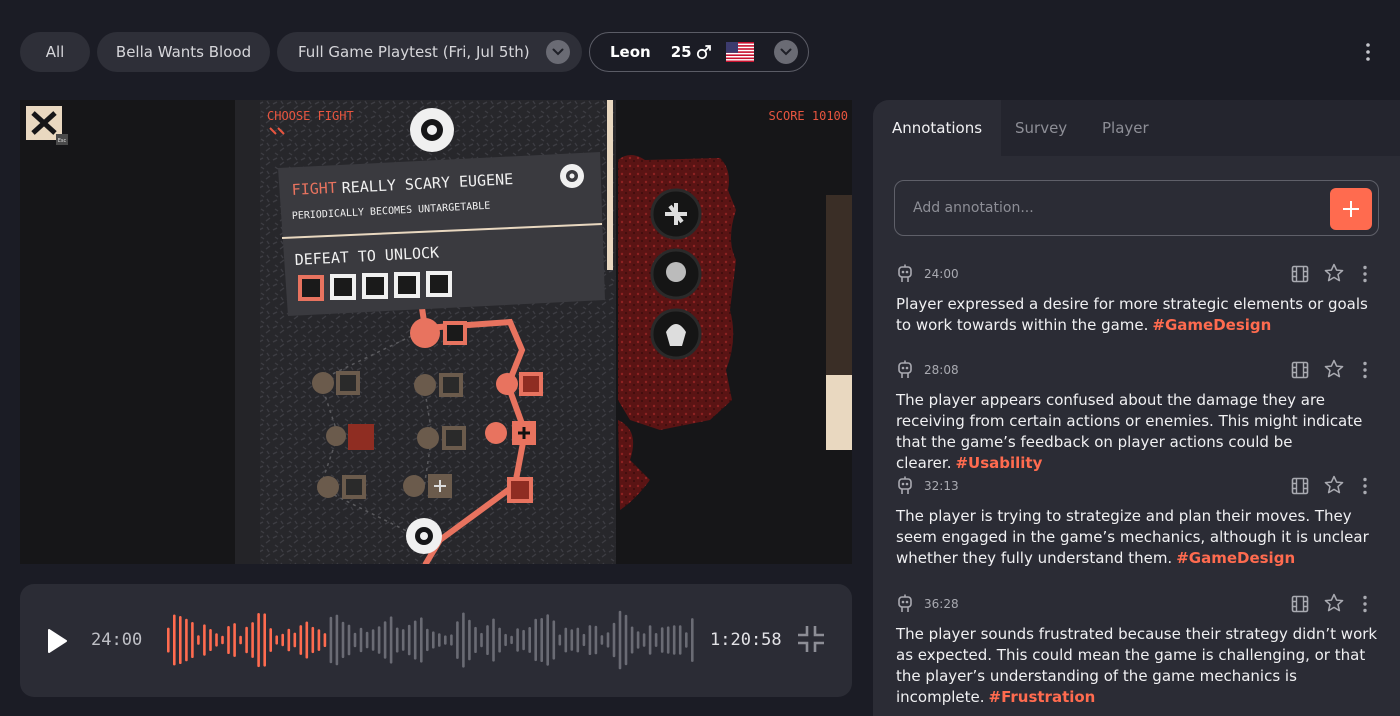 The height and width of the screenshot is (716, 1400). Describe the element at coordinates (183, 52) in the screenshot. I see `filter-game-chip: Bella Wants Blood` at that location.